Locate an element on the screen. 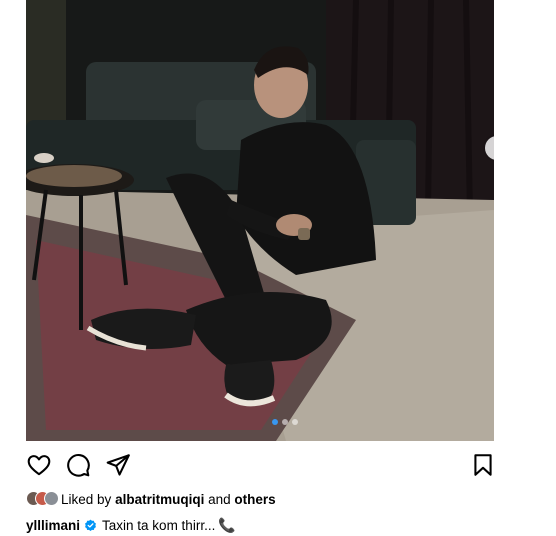 This screenshot has height=536, width=556. telephone-receiver-emoji-icon: 📞 is located at coordinates (227, 524).